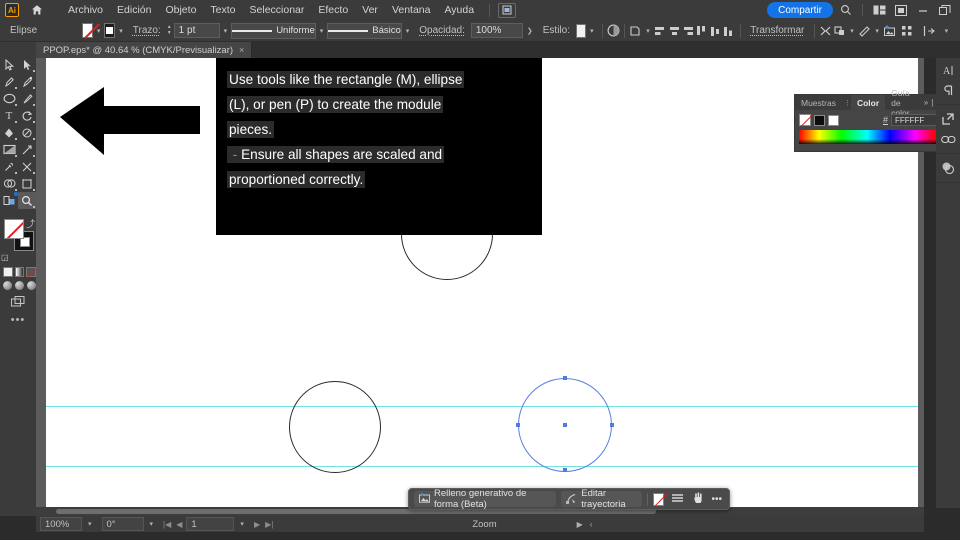  Describe the element at coordinates (196, 30) in the screenshot. I see `stroke-weight-field: 1 pt` at that location.